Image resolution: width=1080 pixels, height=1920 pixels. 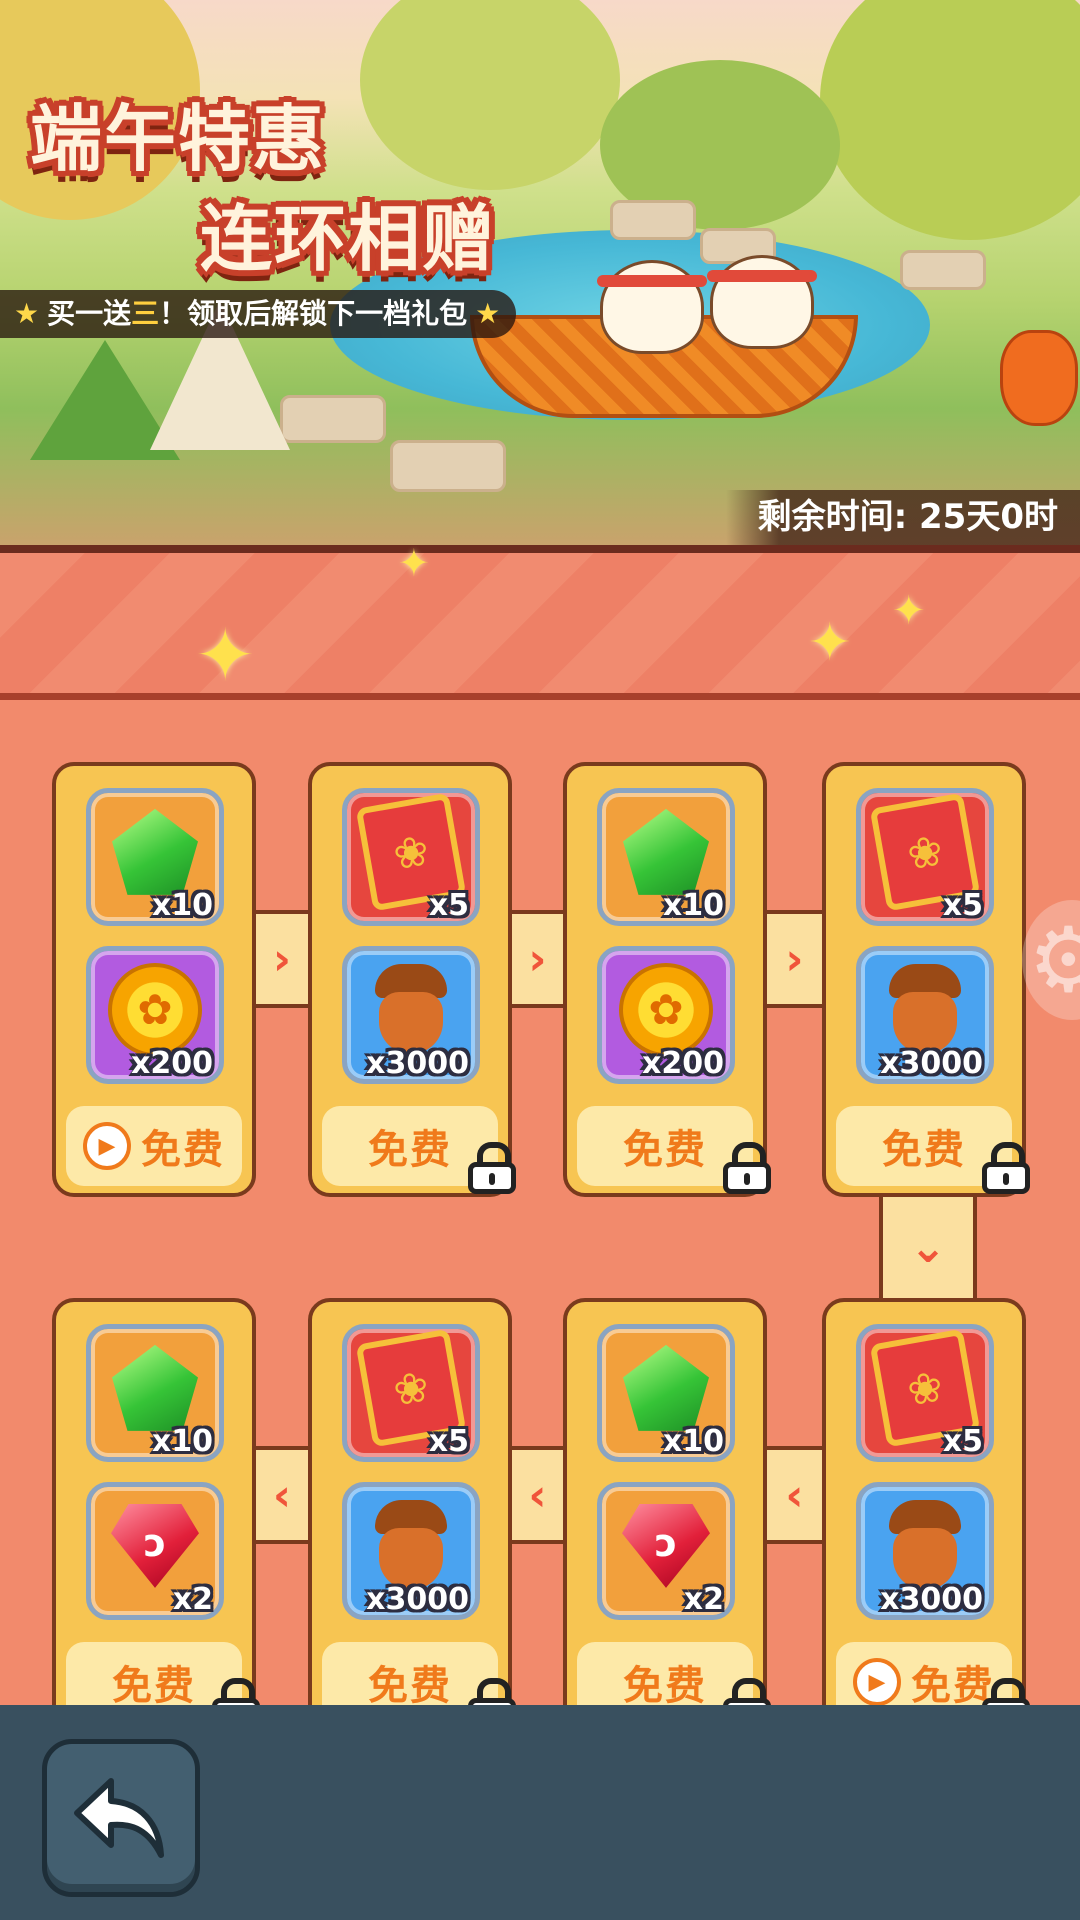 I want to click on subtitle-highlight: 三, so click(x=145, y=313).